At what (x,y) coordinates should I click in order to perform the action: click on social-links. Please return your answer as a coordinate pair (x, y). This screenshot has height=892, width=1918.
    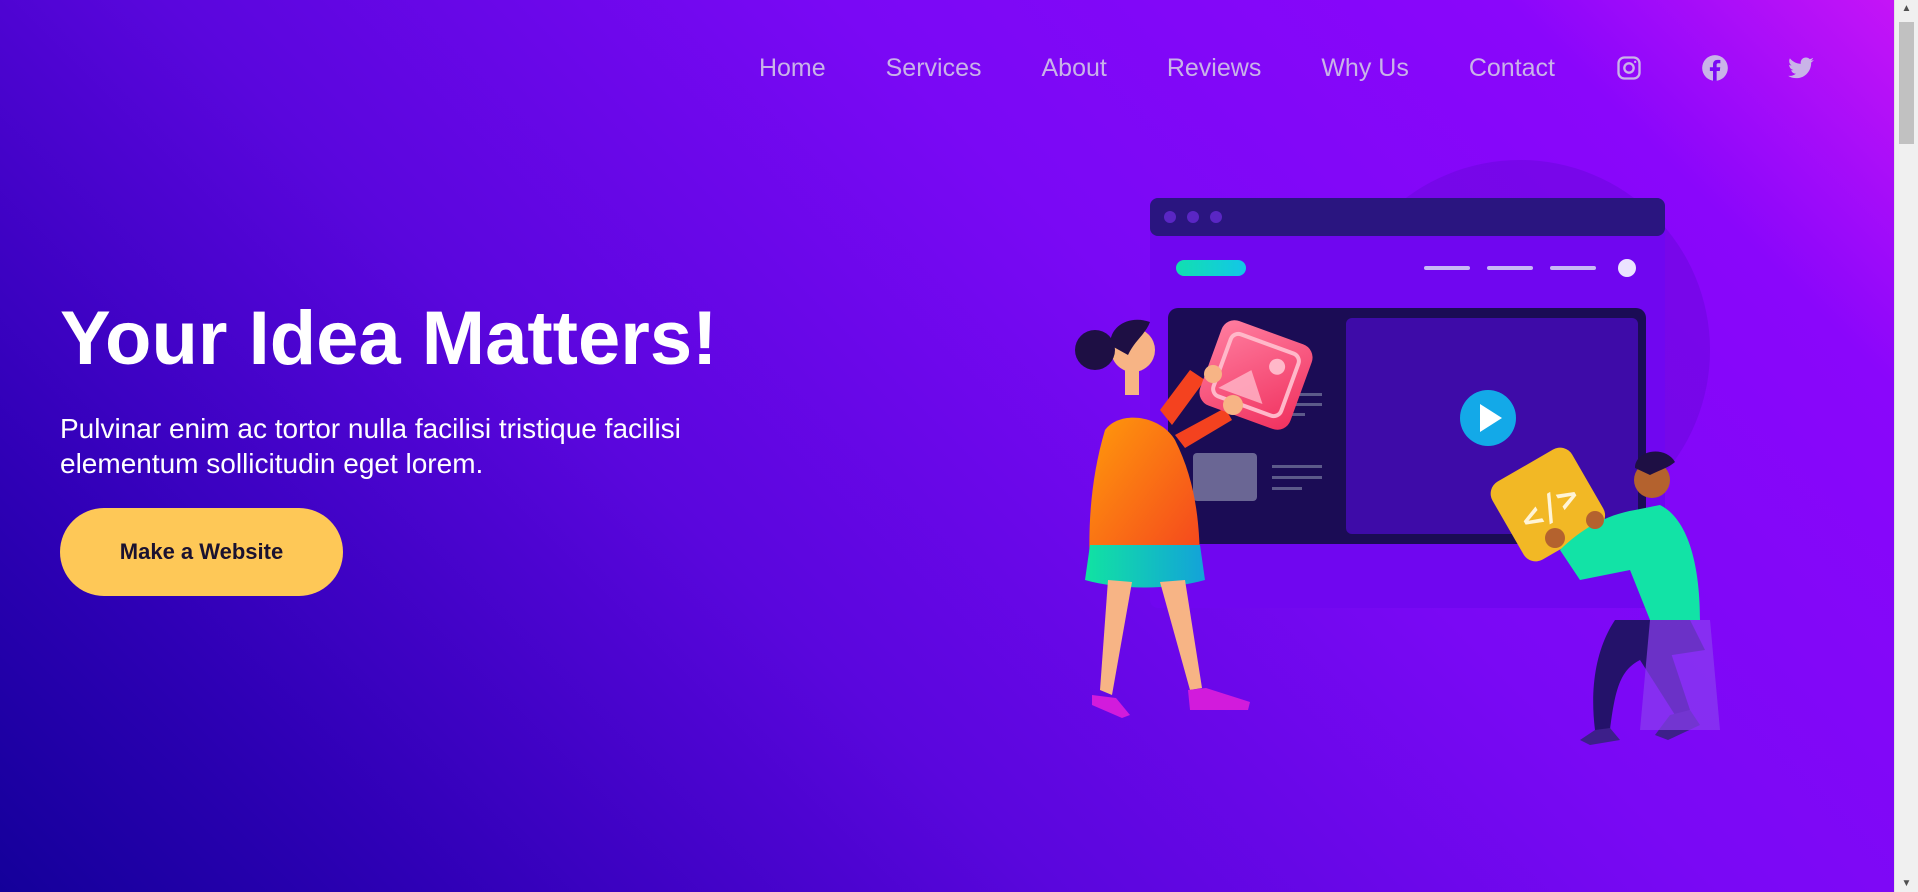
    Looking at the image, I should click on (1715, 68).